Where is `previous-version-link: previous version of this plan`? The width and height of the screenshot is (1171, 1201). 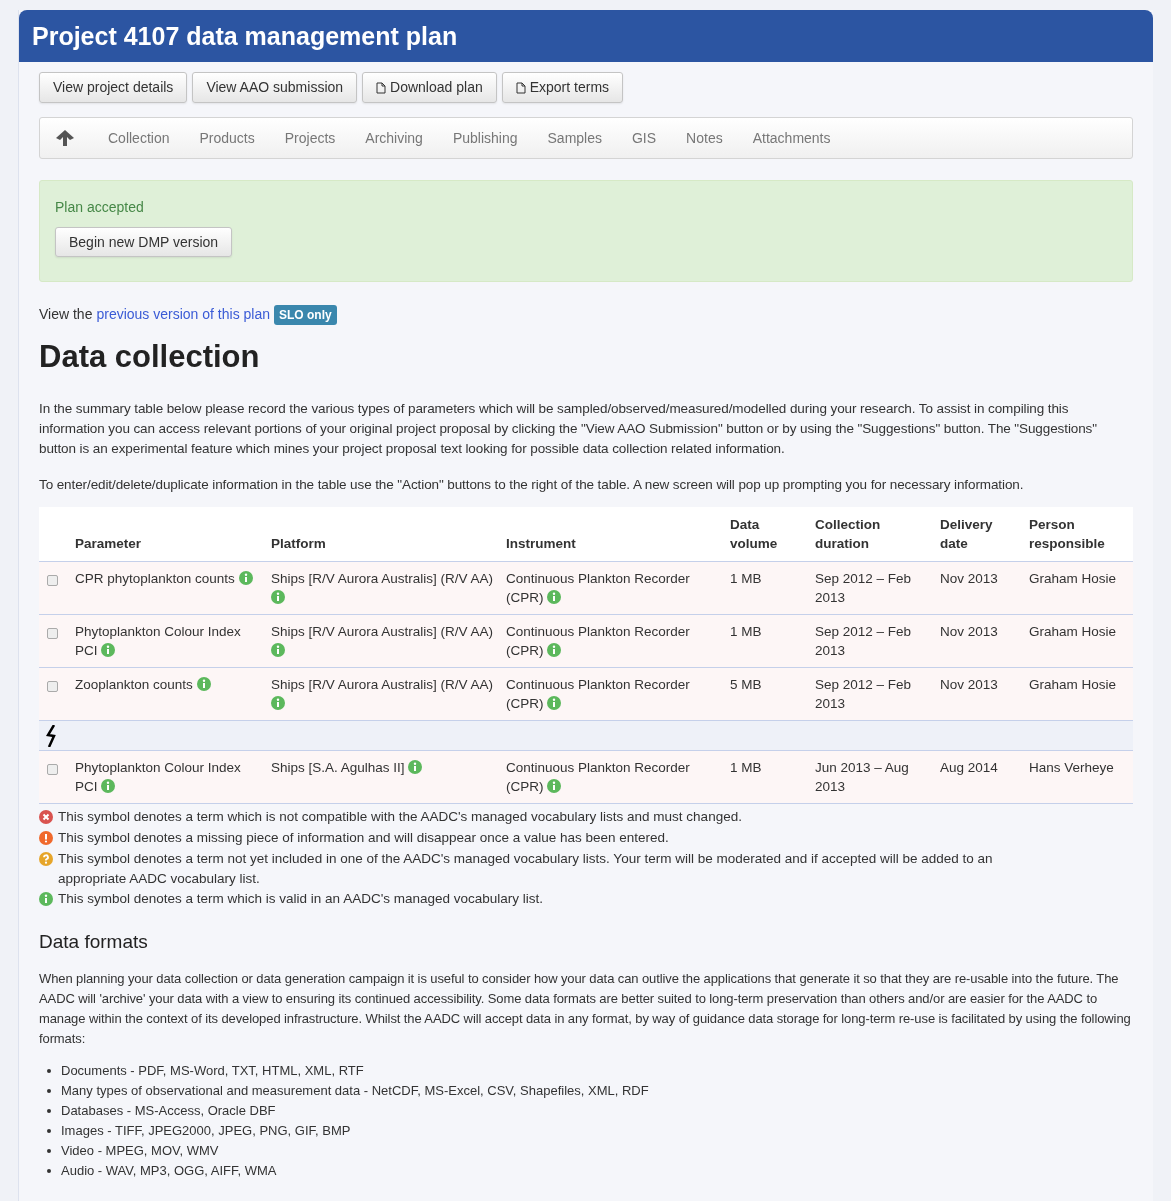 previous-version-link: previous version of this plan is located at coordinates (183, 314).